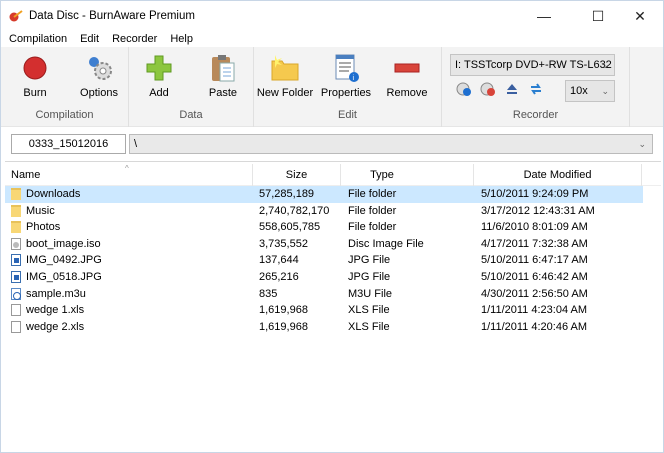  Describe the element at coordinates (346, 68) in the screenshot. I see `properties-icon: i` at that location.